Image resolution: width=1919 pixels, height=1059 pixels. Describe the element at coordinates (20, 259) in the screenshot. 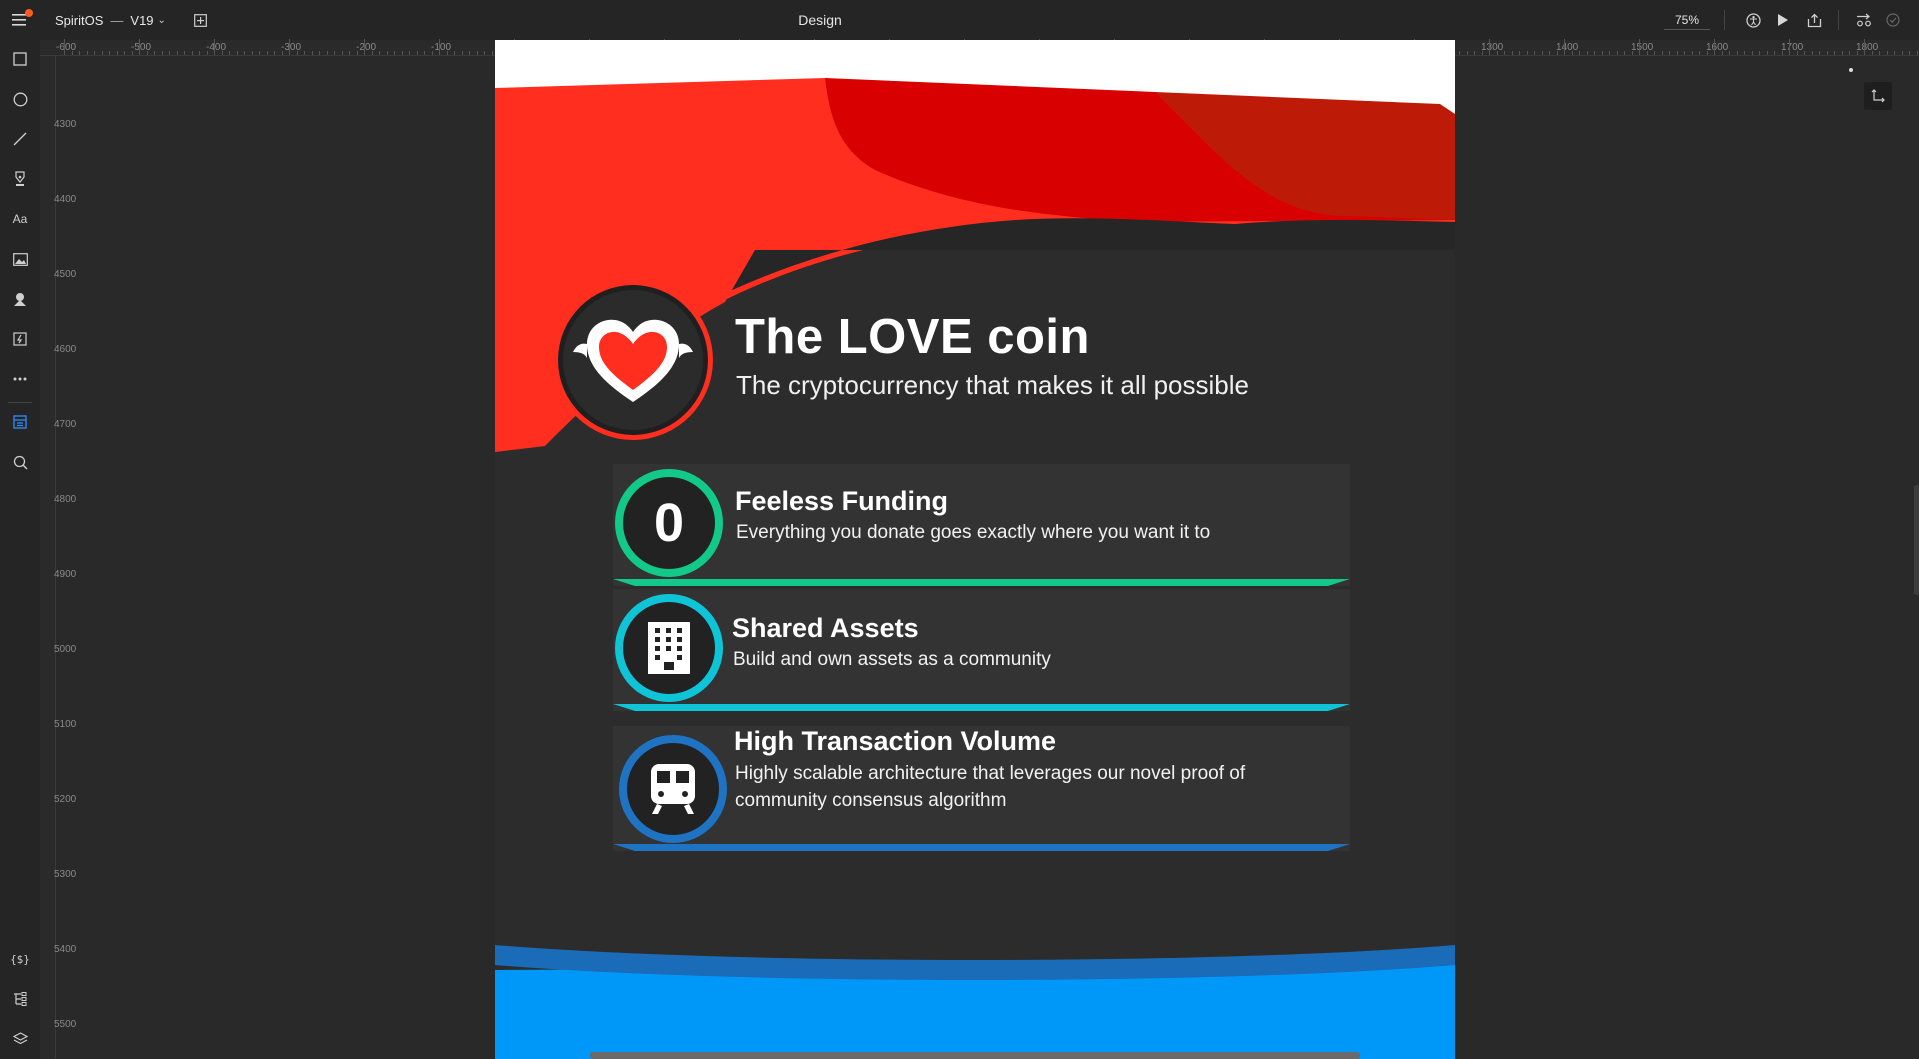

I see `image-tool-icon` at that location.